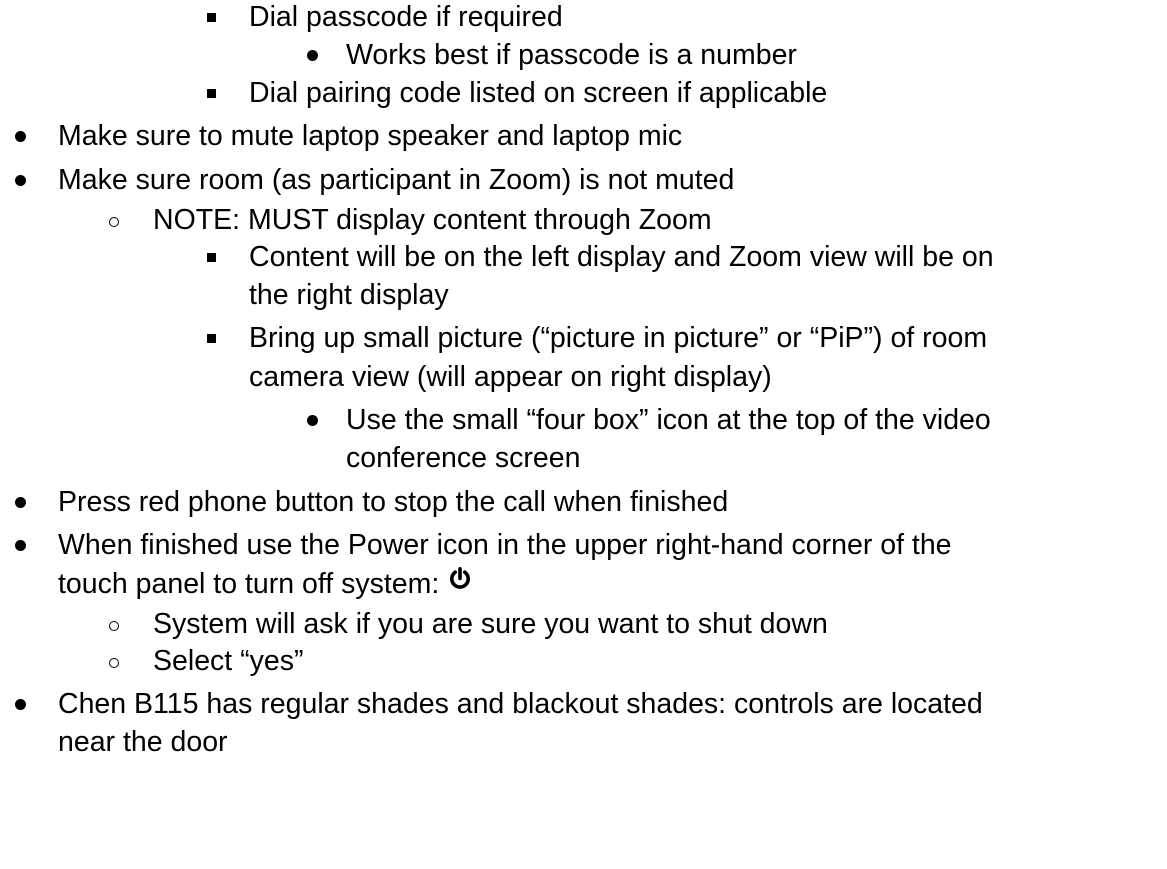  I want to click on list-item-text-group: touch panel to turn off system:, so click(264, 584).